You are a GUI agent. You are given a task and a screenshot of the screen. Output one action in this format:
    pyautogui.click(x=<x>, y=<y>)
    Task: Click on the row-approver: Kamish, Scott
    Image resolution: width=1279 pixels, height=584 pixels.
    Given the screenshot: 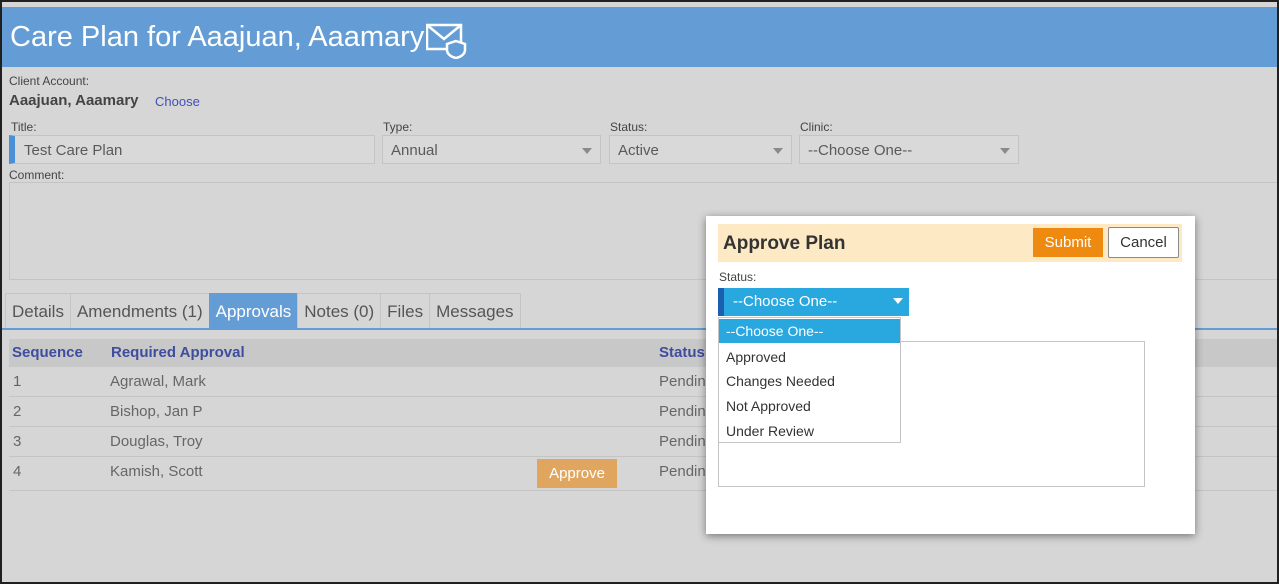 What is the action you would take?
    pyautogui.click(x=156, y=471)
    